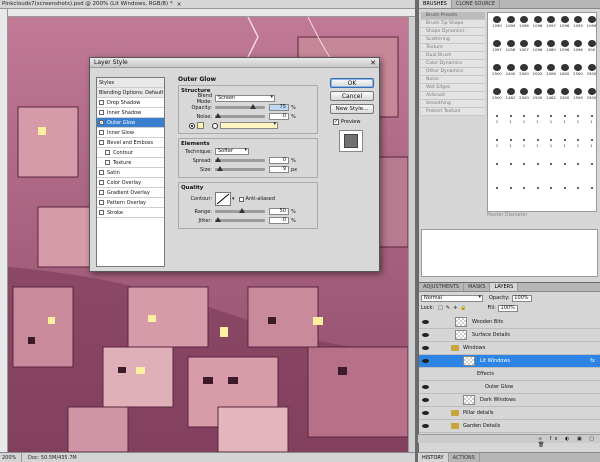 The image size is (600, 462). I want to click on fx-icon: fx, so click(592, 361).